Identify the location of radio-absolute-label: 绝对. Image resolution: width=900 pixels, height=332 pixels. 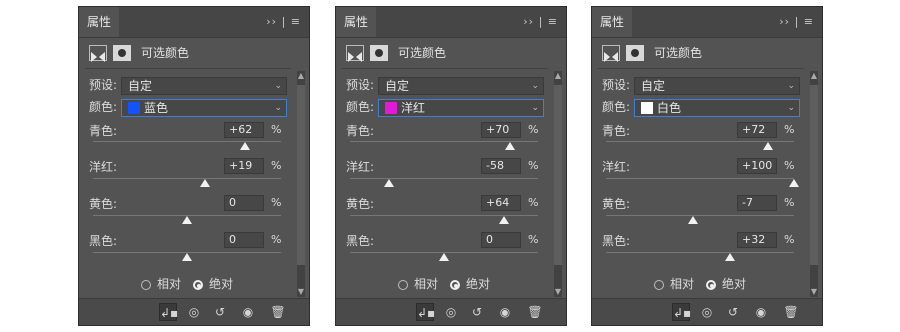
(478, 284).